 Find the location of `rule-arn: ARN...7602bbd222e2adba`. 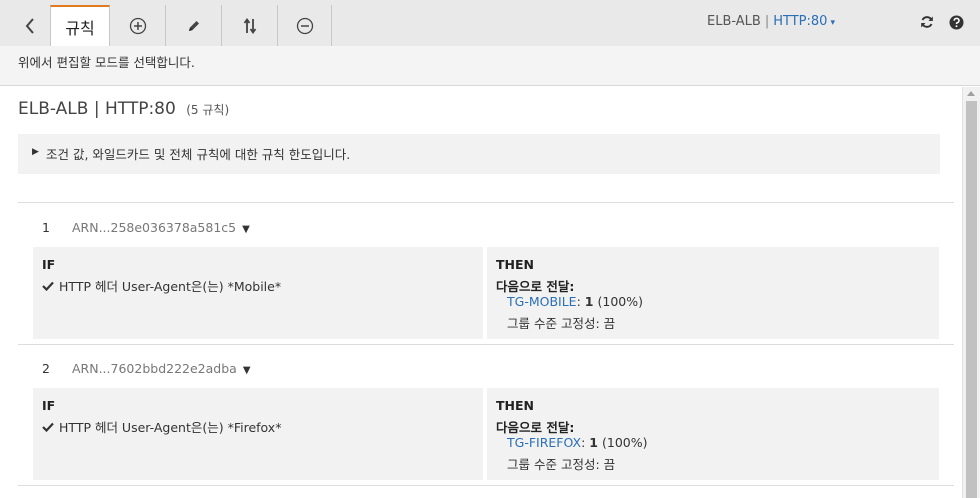

rule-arn: ARN...7602bbd222e2adba is located at coordinates (154, 368).